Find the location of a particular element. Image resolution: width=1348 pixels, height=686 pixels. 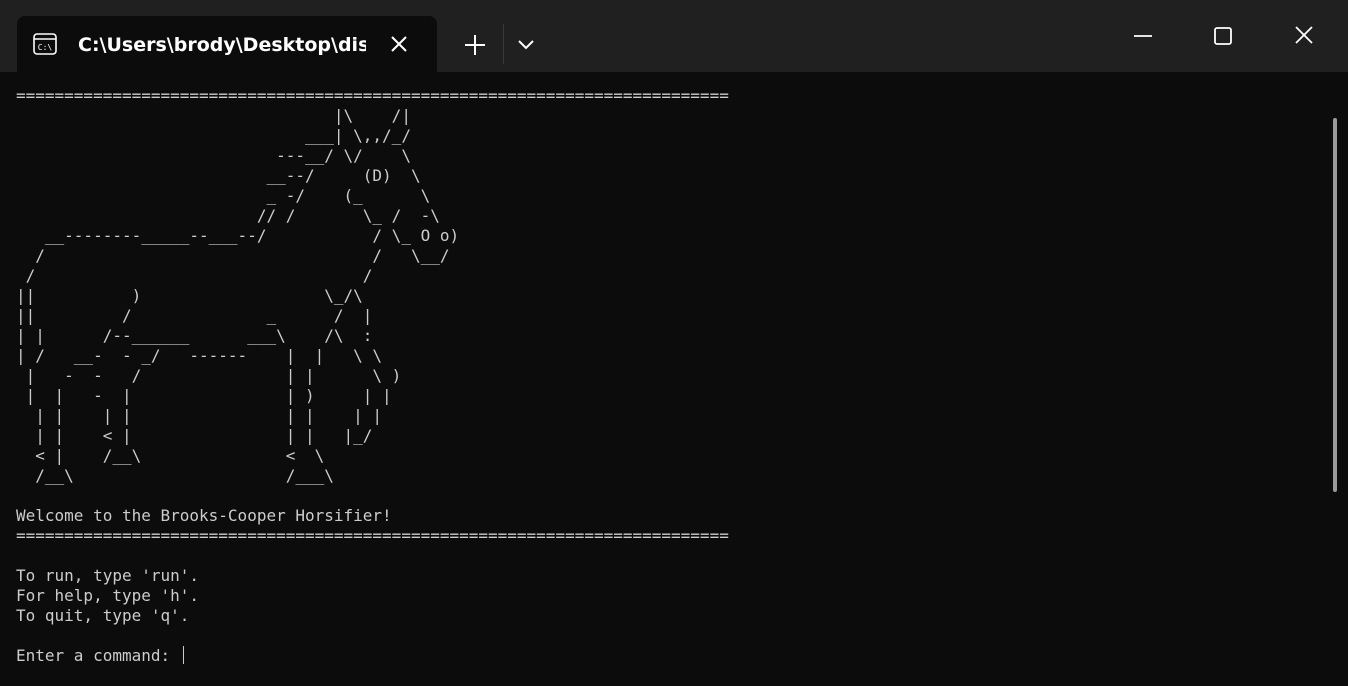

maximize-button is located at coordinates (1223, 37).